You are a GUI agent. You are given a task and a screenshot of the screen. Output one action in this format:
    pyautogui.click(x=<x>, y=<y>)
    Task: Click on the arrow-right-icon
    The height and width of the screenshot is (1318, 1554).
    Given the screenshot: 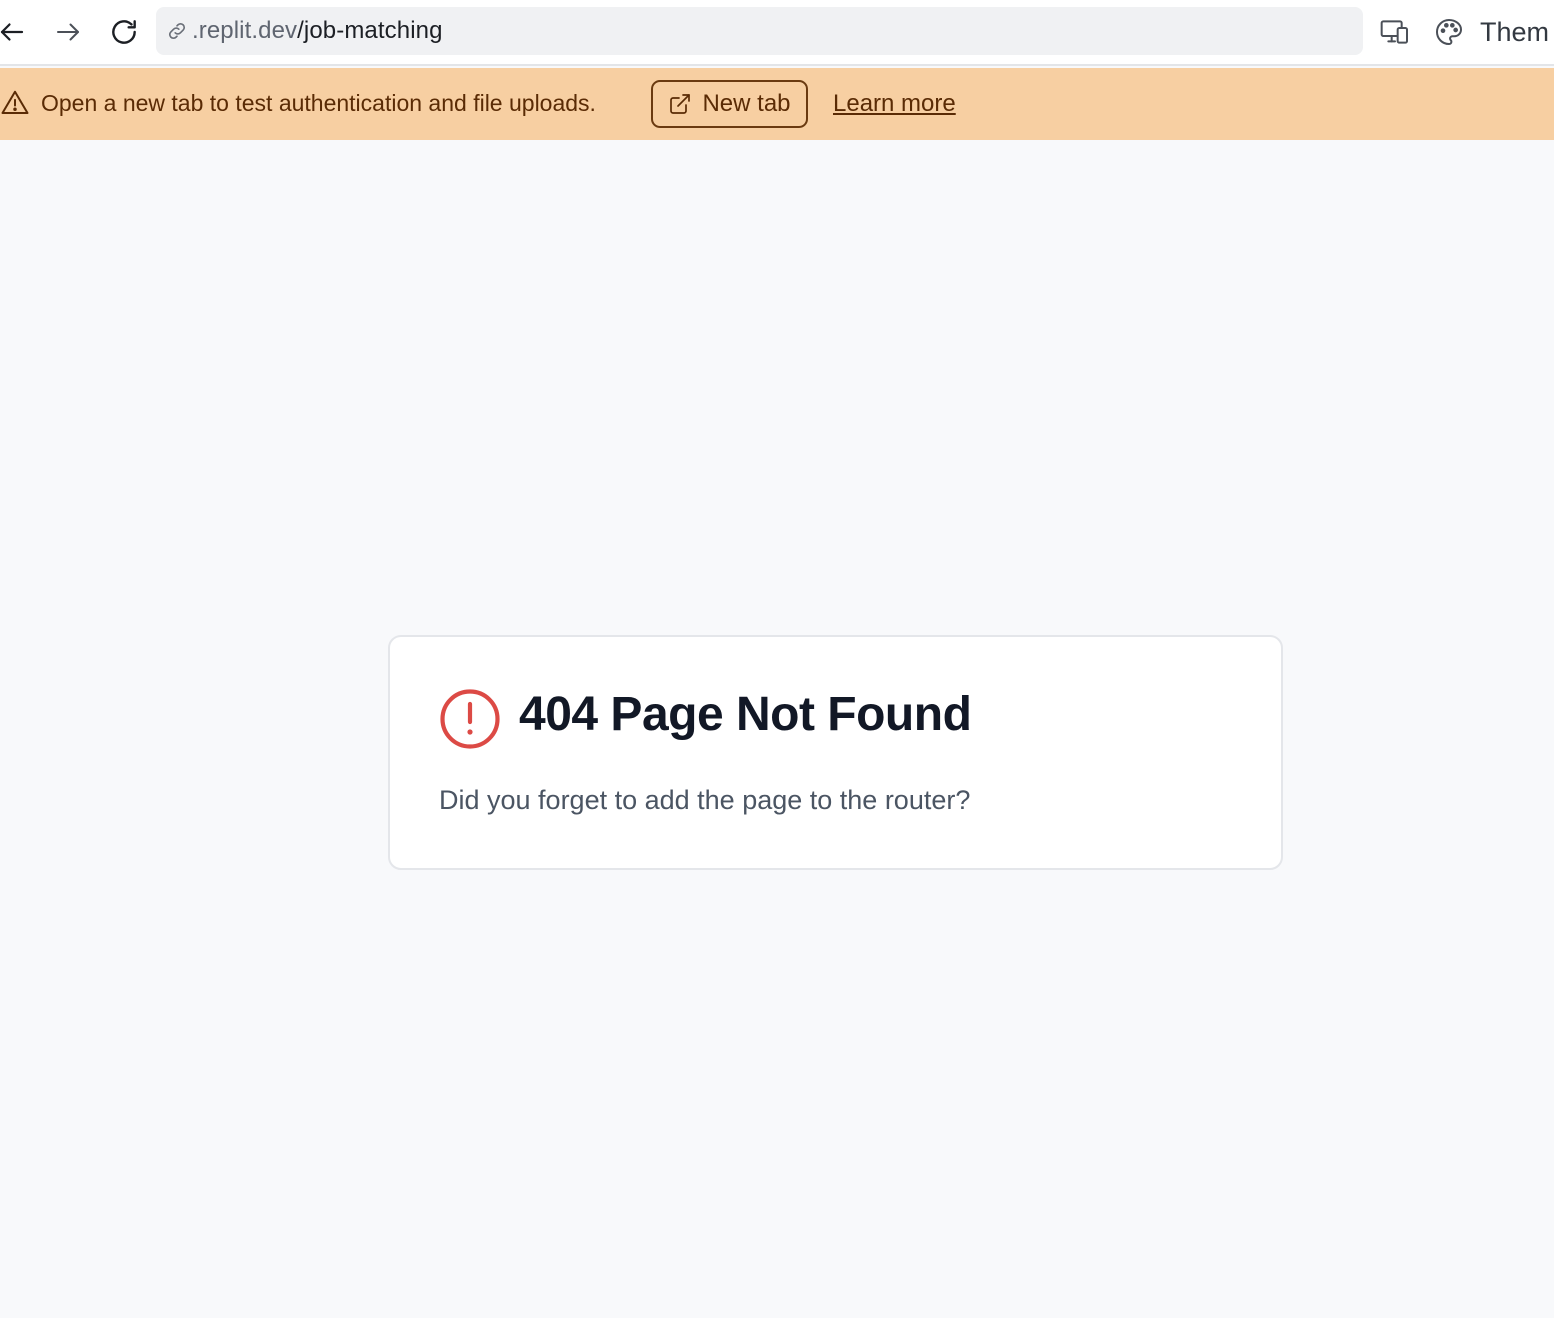 What is the action you would take?
    pyautogui.click(x=68, y=32)
    